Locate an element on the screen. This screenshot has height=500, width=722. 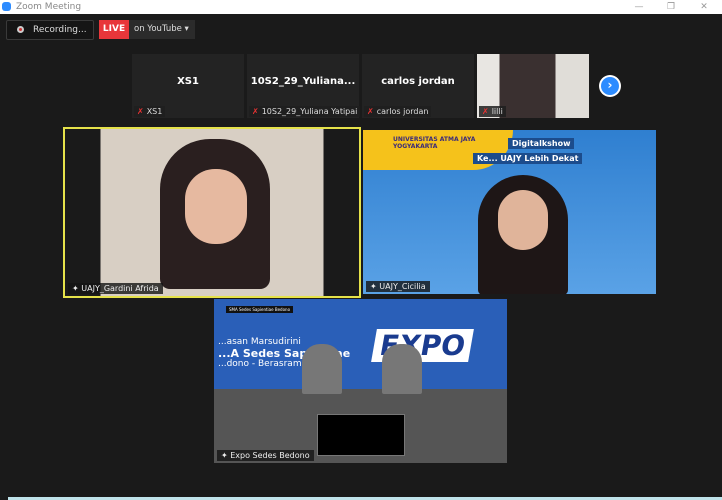
show-title: Digitalkshow is located at coordinates (541, 143).